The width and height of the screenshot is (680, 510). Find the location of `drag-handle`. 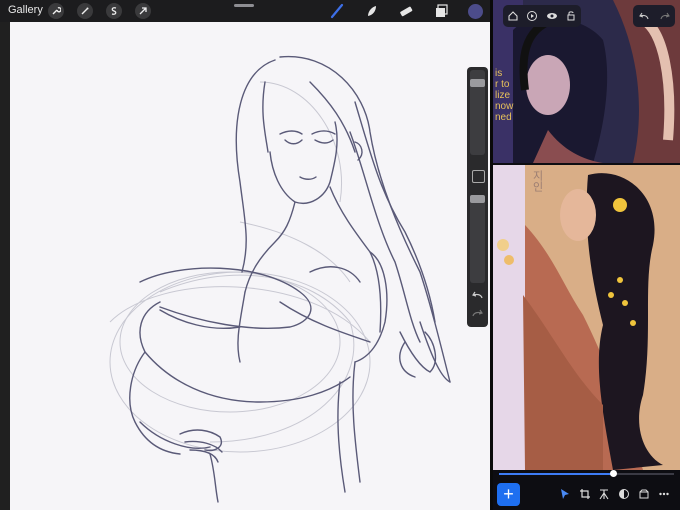

drag-handle is located at coordinates (244, 5).